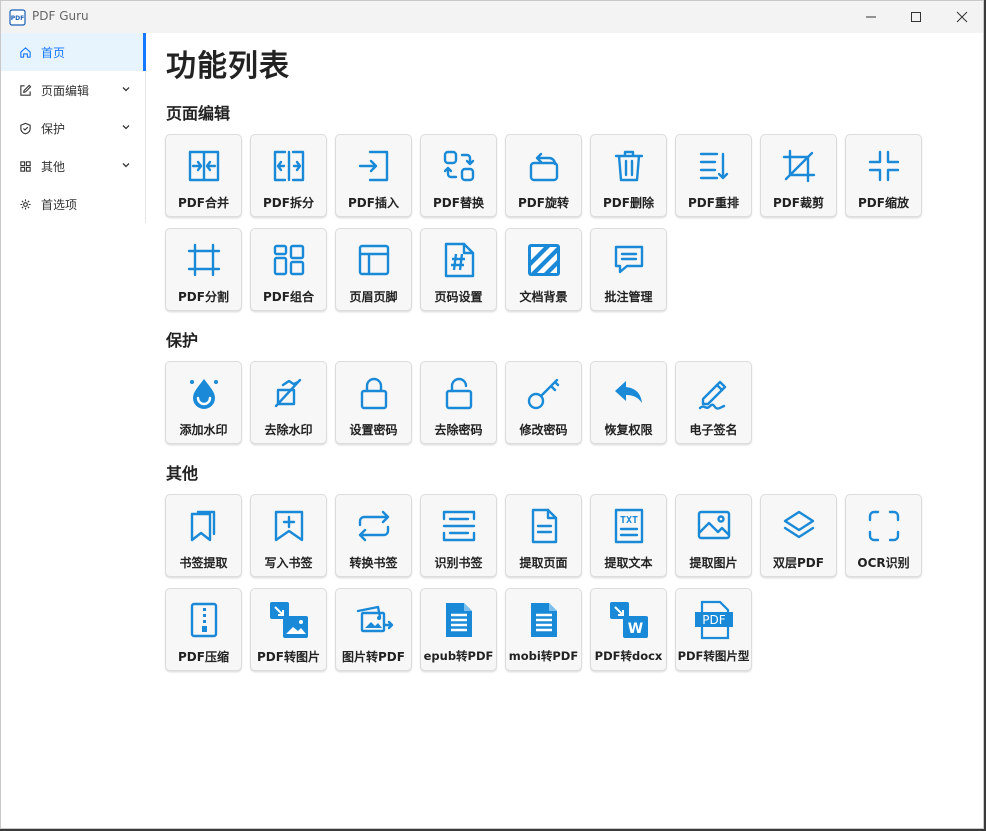 This screenshot has width=986, height=831. Describe the element at coordinates (289, 526) in the screenshot. I see `bookmark-add-icon` at that location.